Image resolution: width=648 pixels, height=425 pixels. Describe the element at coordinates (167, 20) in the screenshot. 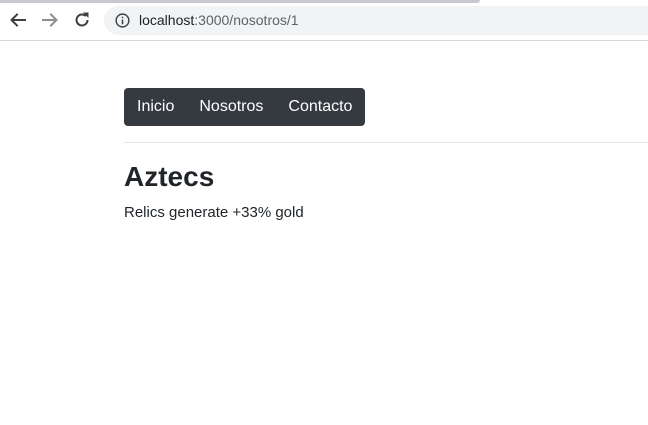

I see `url-host: localhost` at that location.